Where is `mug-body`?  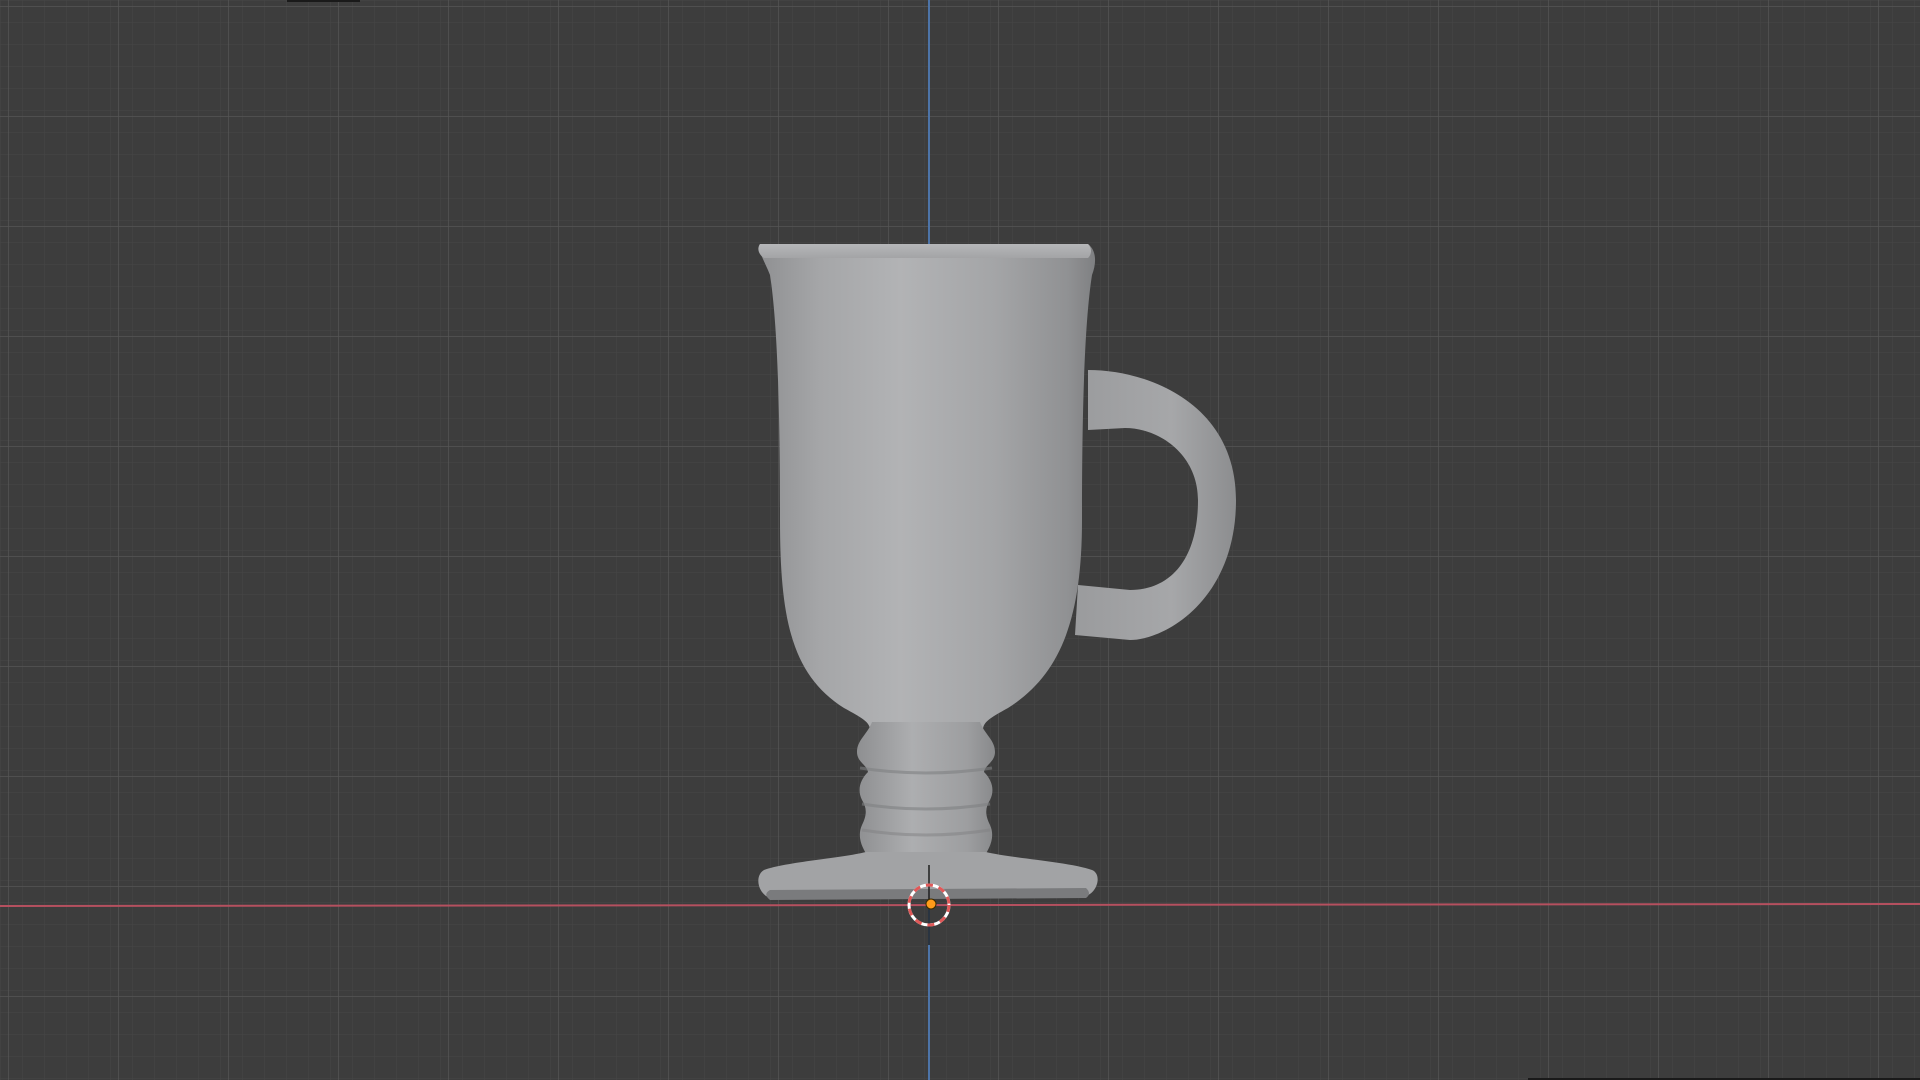 mug-body is located at coordinates (927, 487).